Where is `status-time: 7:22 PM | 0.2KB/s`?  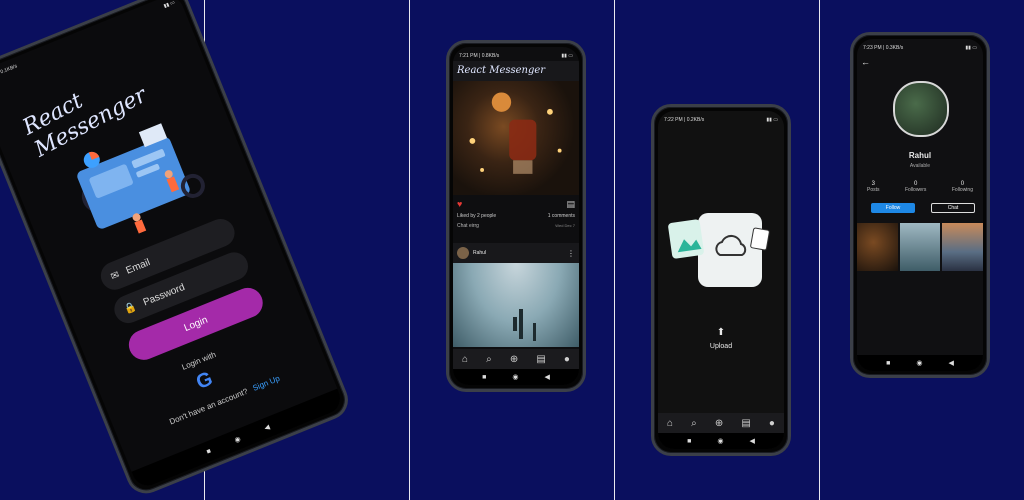
status-time: 7:22 PM | 0.2KB/s is located at coordinates (684, 120).